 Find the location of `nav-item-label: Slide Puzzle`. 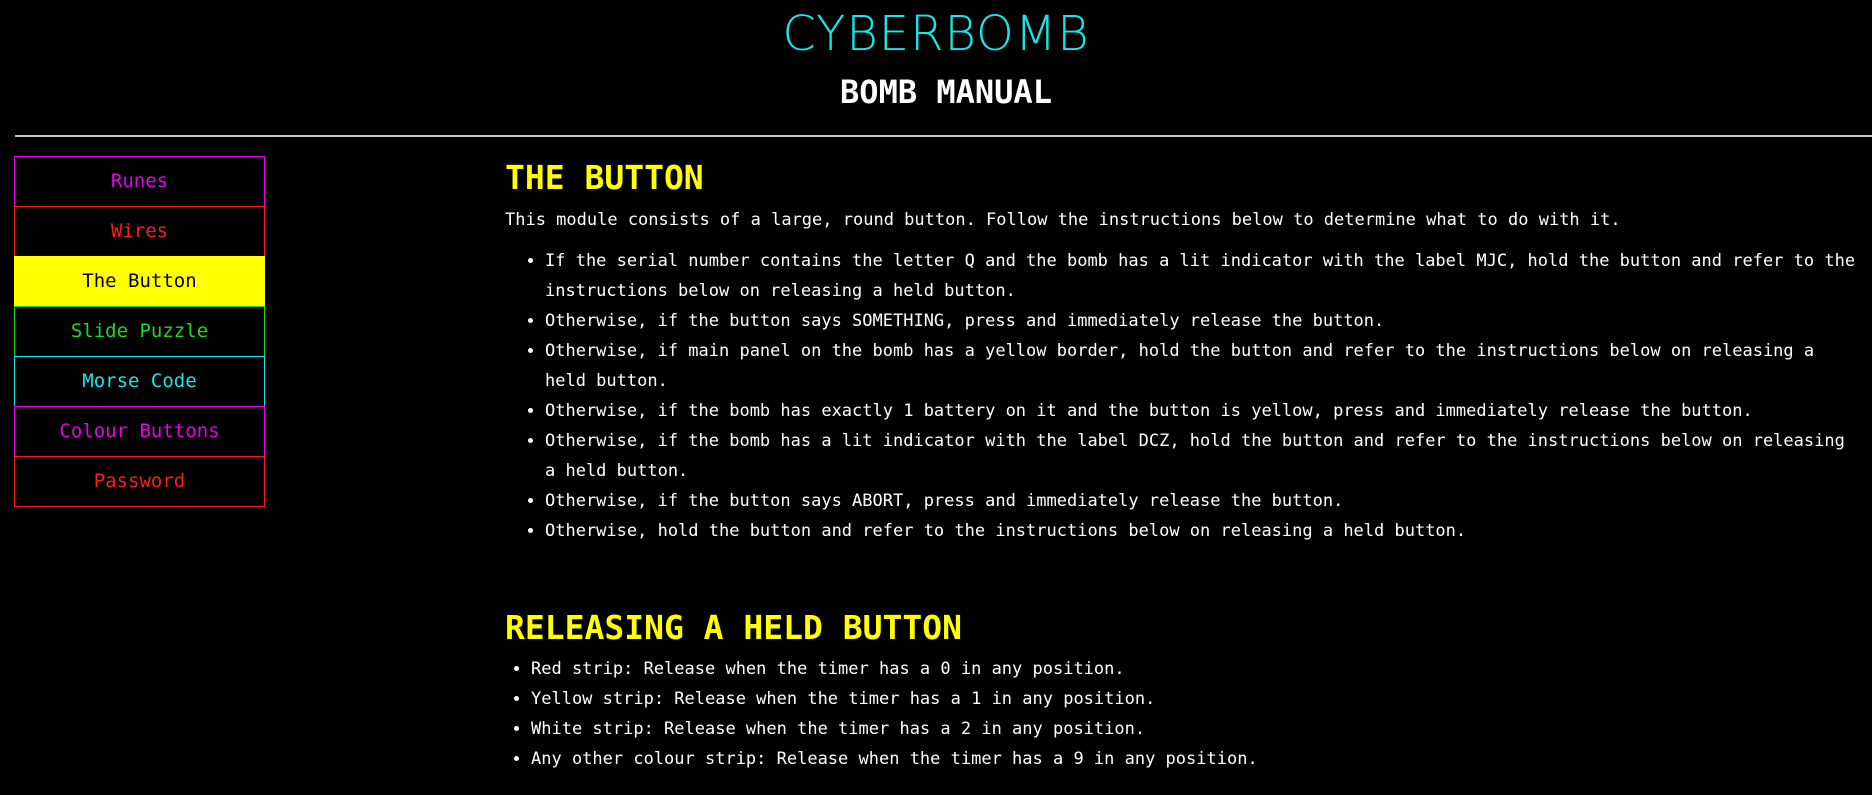

nav-item-label: Slide Puzzle is located at coordinates (139, 331).